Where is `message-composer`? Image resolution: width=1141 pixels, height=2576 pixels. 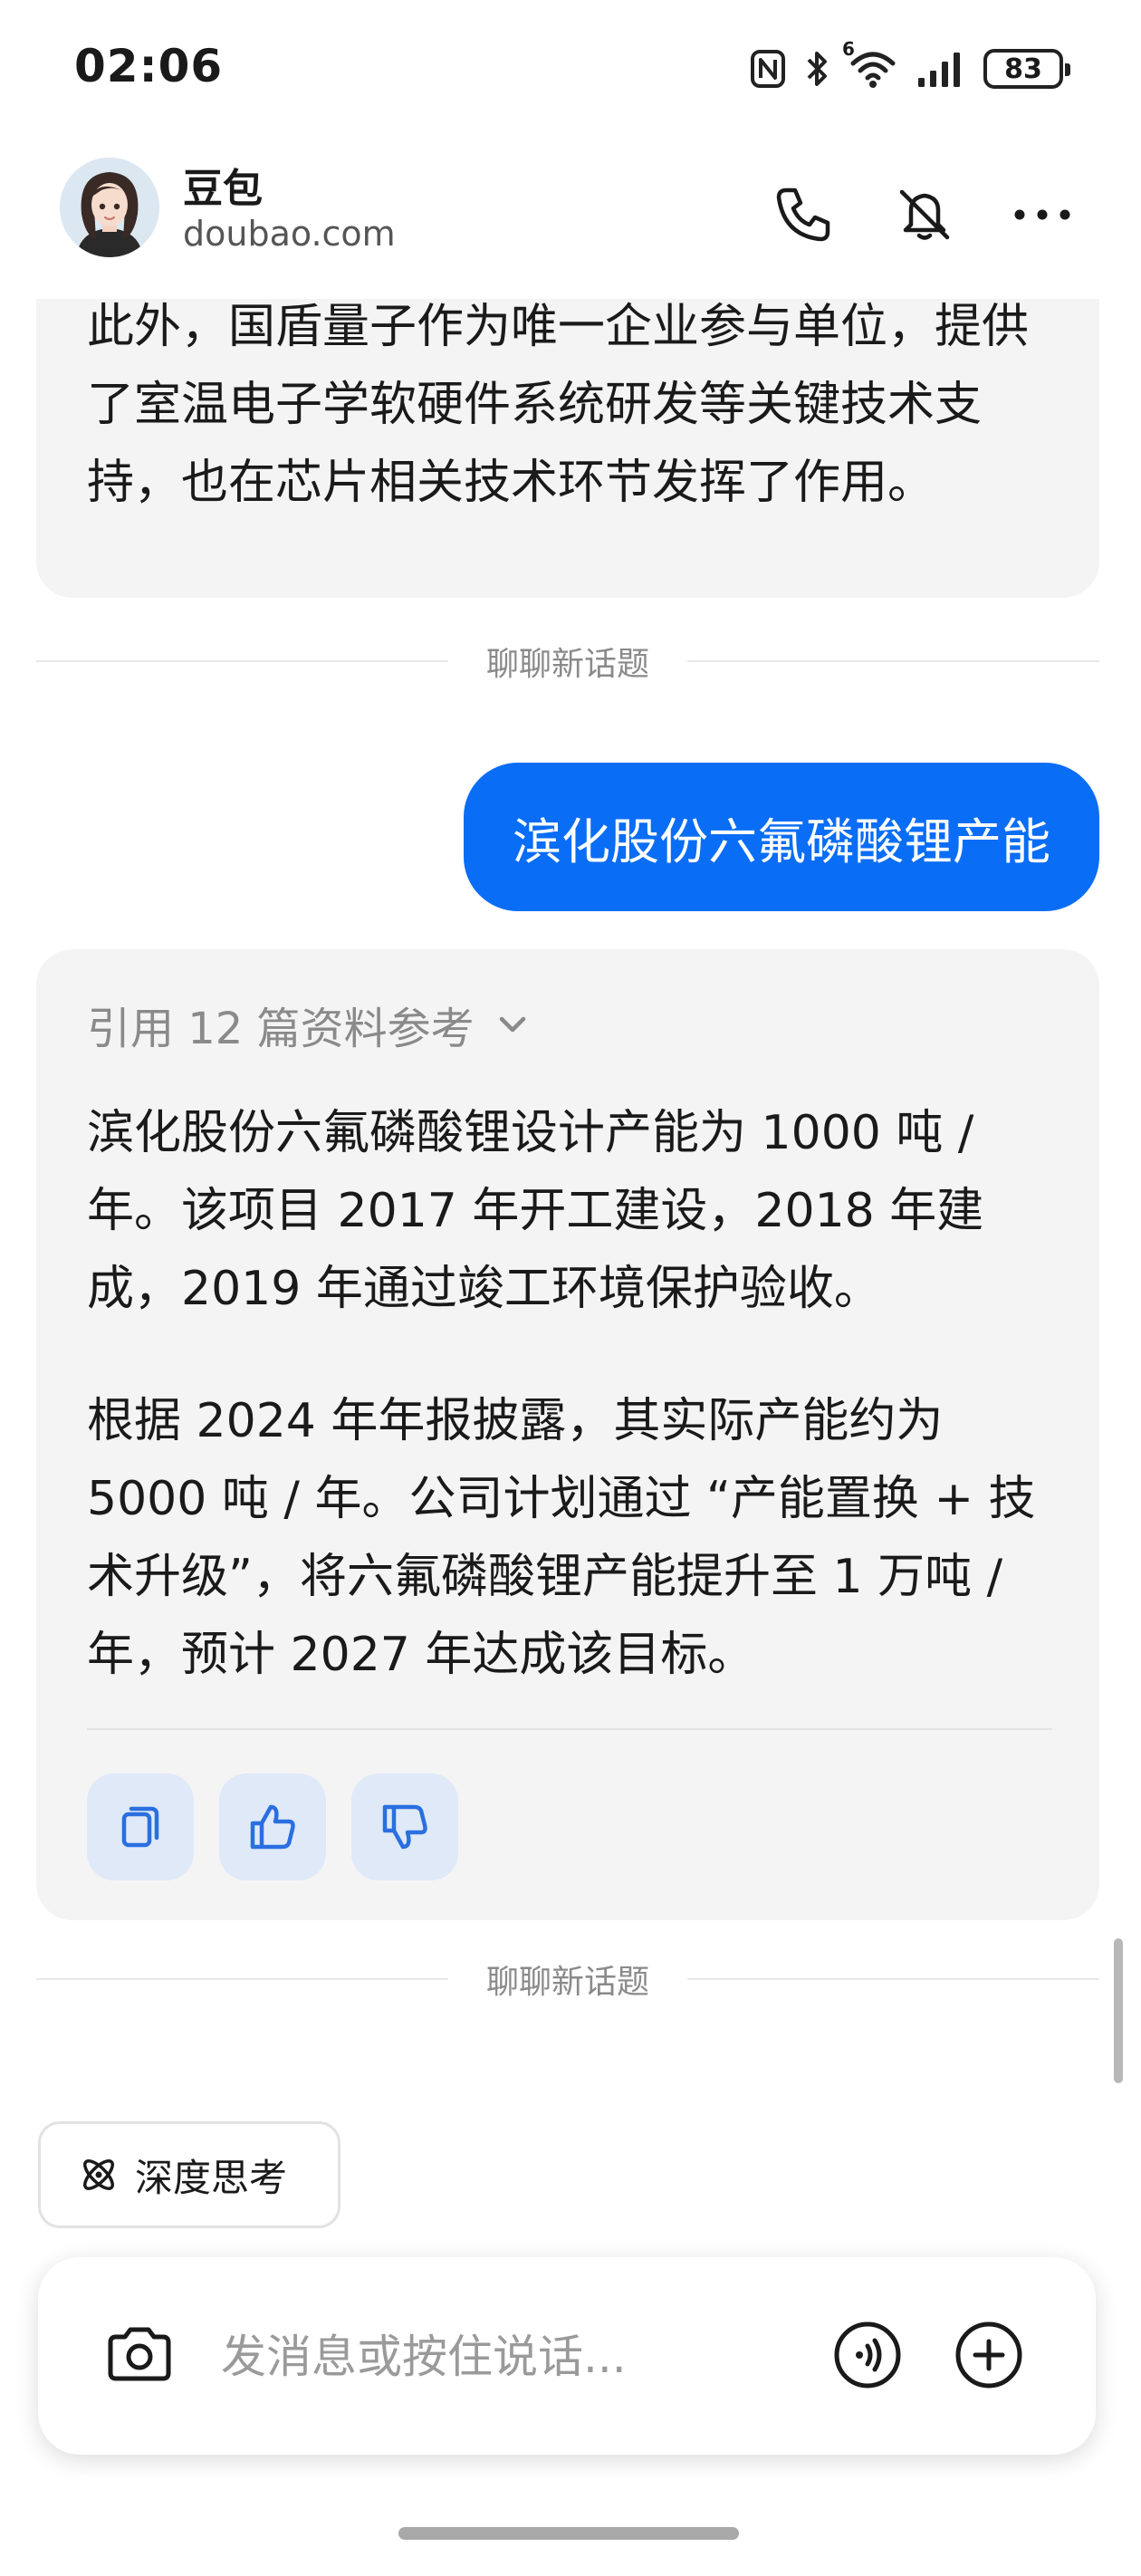 message-composer is located at coordinates (567, 2356).